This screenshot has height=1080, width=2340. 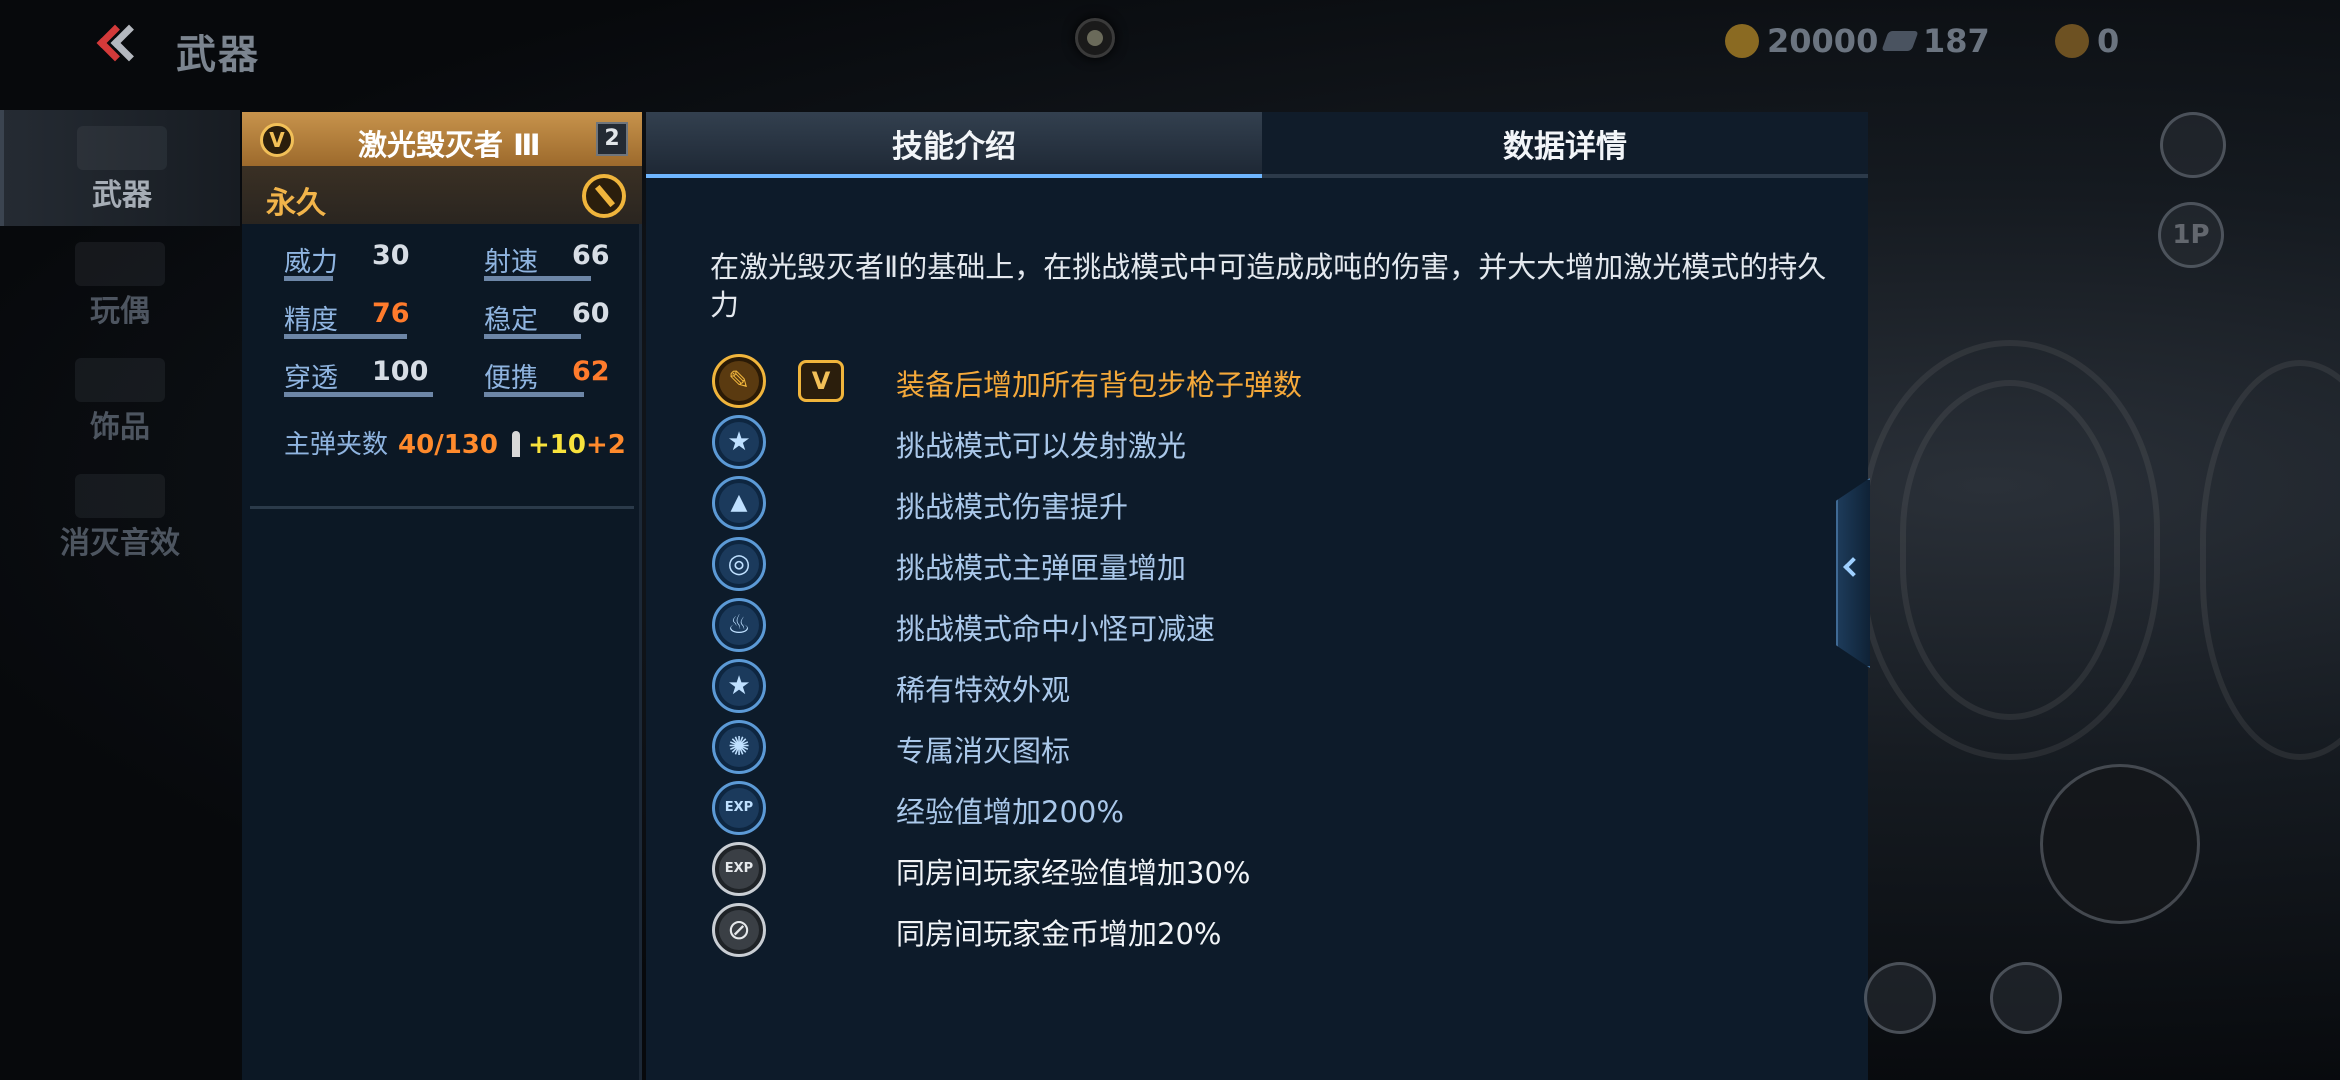 I want to click on tab-bar: 技能介绍 数据详情, so click(x=1257, y=146).